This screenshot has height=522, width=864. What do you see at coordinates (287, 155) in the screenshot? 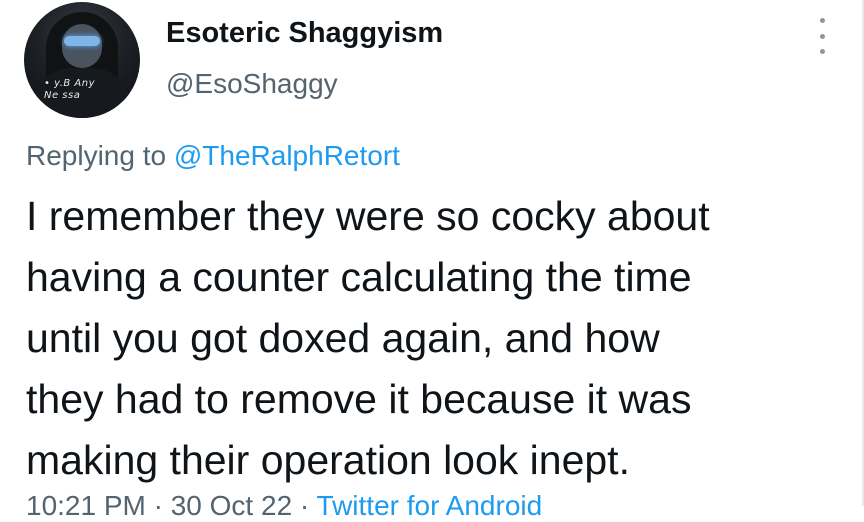
I see `reply-mention-link: @TheRalphRetort` at bounding box center [287, 155].